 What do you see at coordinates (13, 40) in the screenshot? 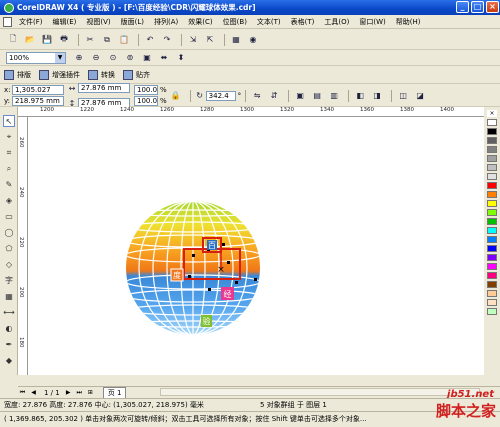
I see `new-icon: 🗋` at bounding box center [13, 40].